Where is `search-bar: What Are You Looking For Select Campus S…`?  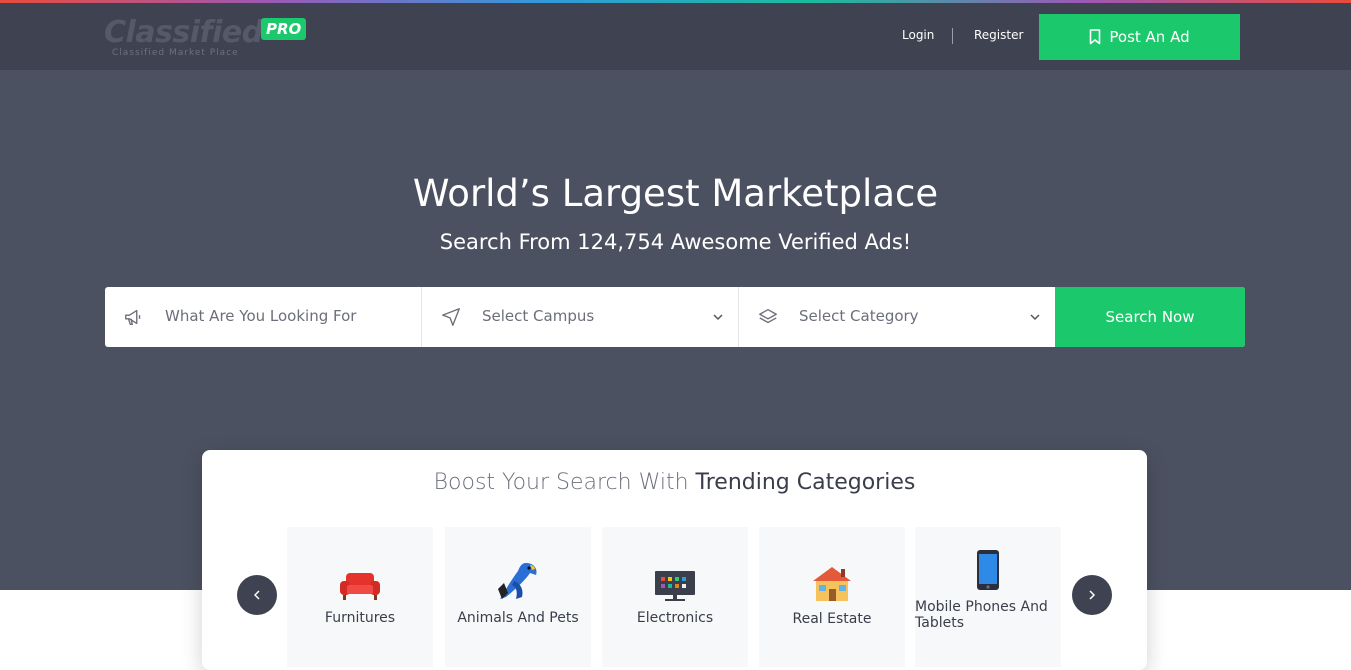 search-bar: What Are You Looking For Select Campus S… is located at coordinates (675, 317).